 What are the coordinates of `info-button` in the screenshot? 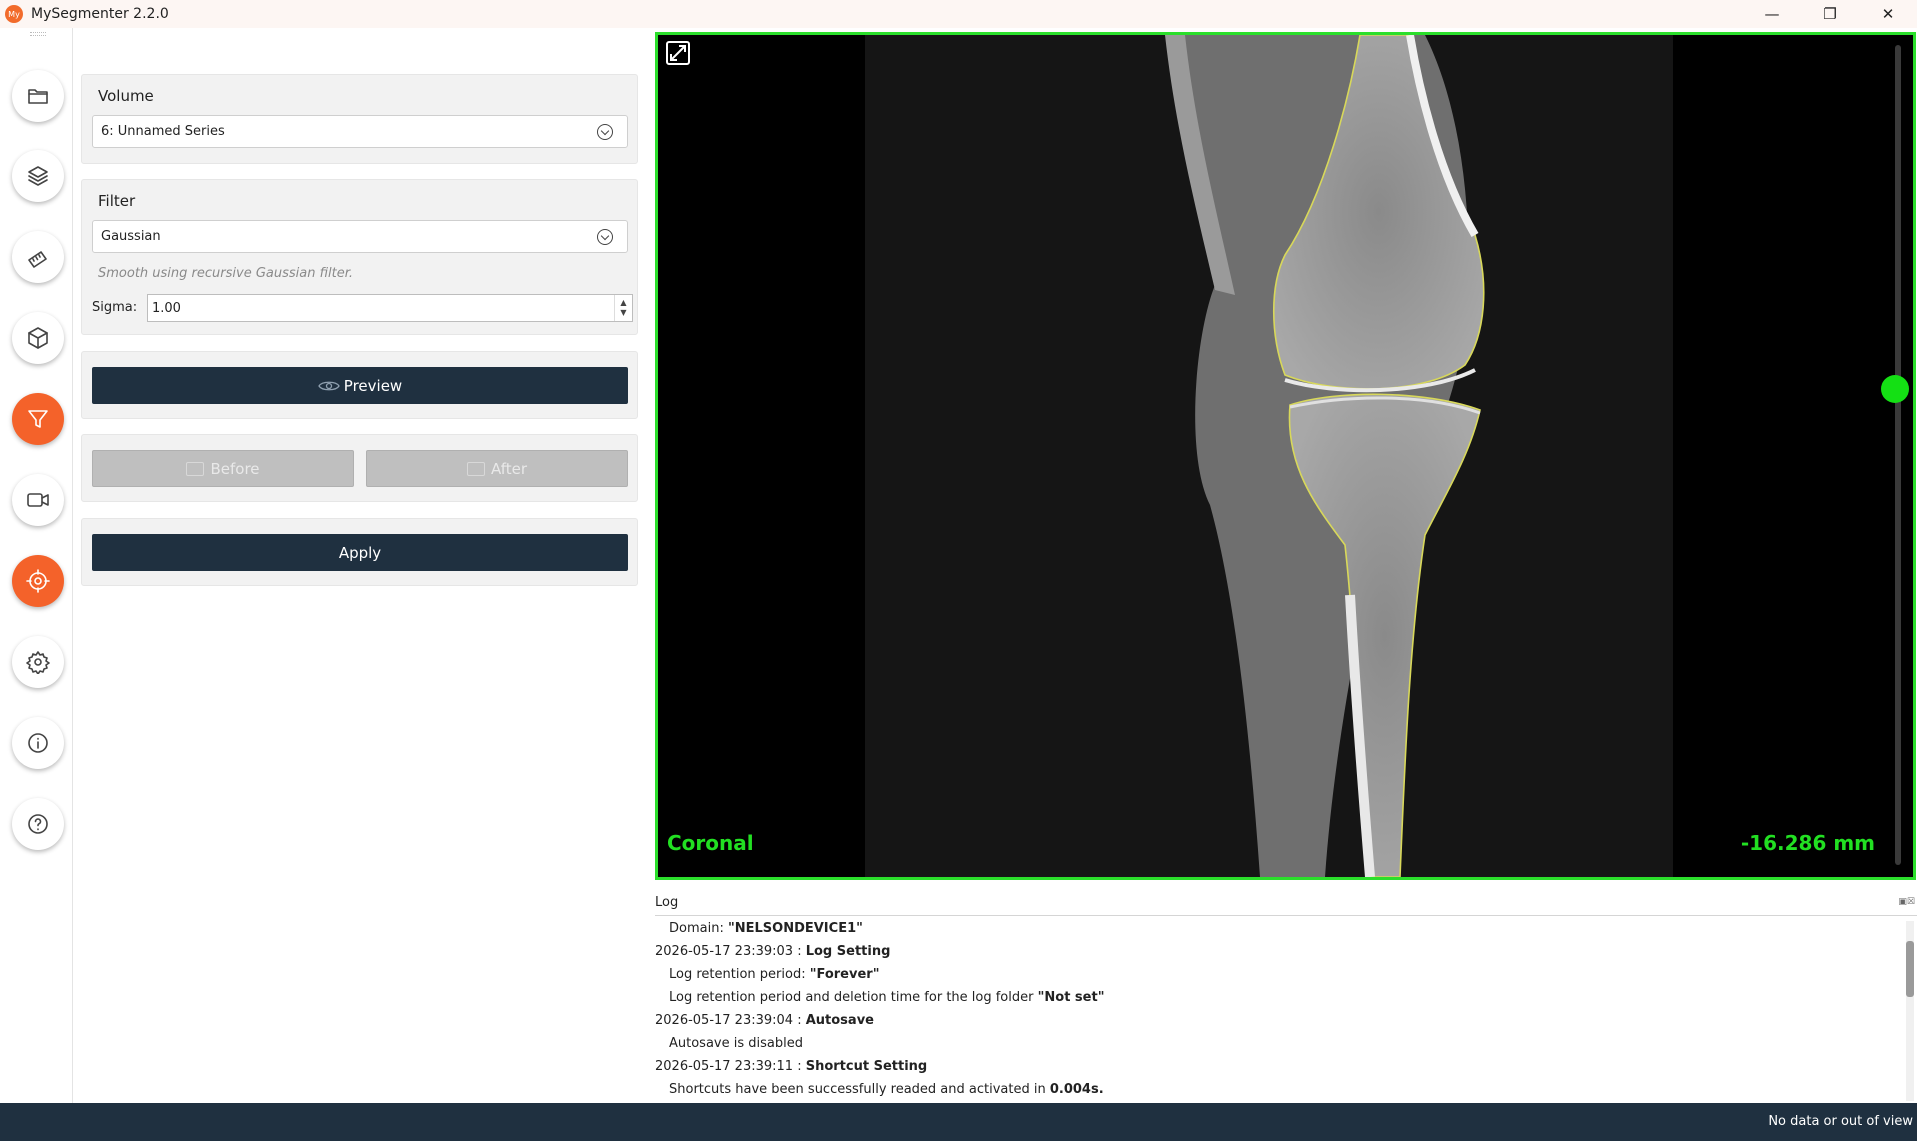 It's located at (38, 743).